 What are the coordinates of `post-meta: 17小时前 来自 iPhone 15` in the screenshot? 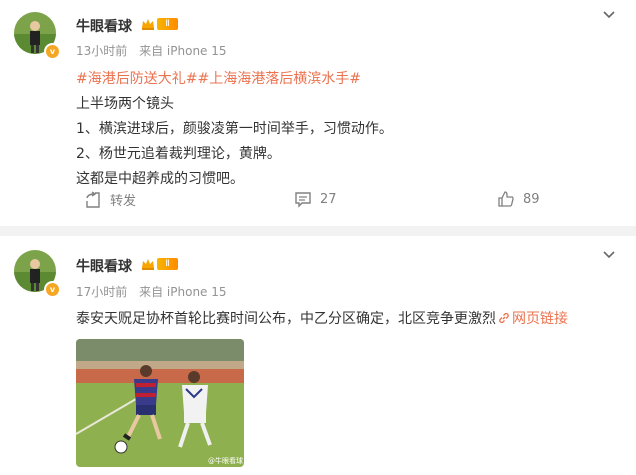 It's located at (155, 291).